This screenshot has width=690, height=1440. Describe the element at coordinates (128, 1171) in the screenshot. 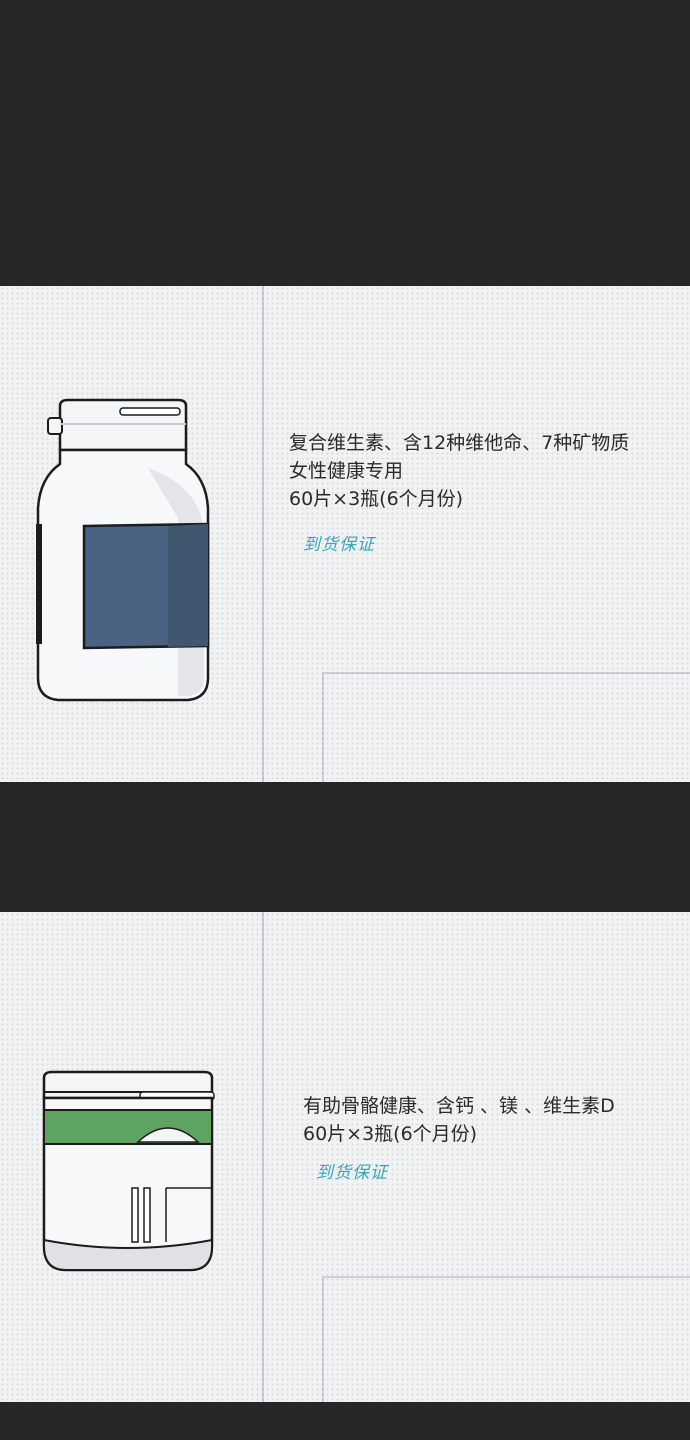

I see `calcium-jar-illustration` at that location.